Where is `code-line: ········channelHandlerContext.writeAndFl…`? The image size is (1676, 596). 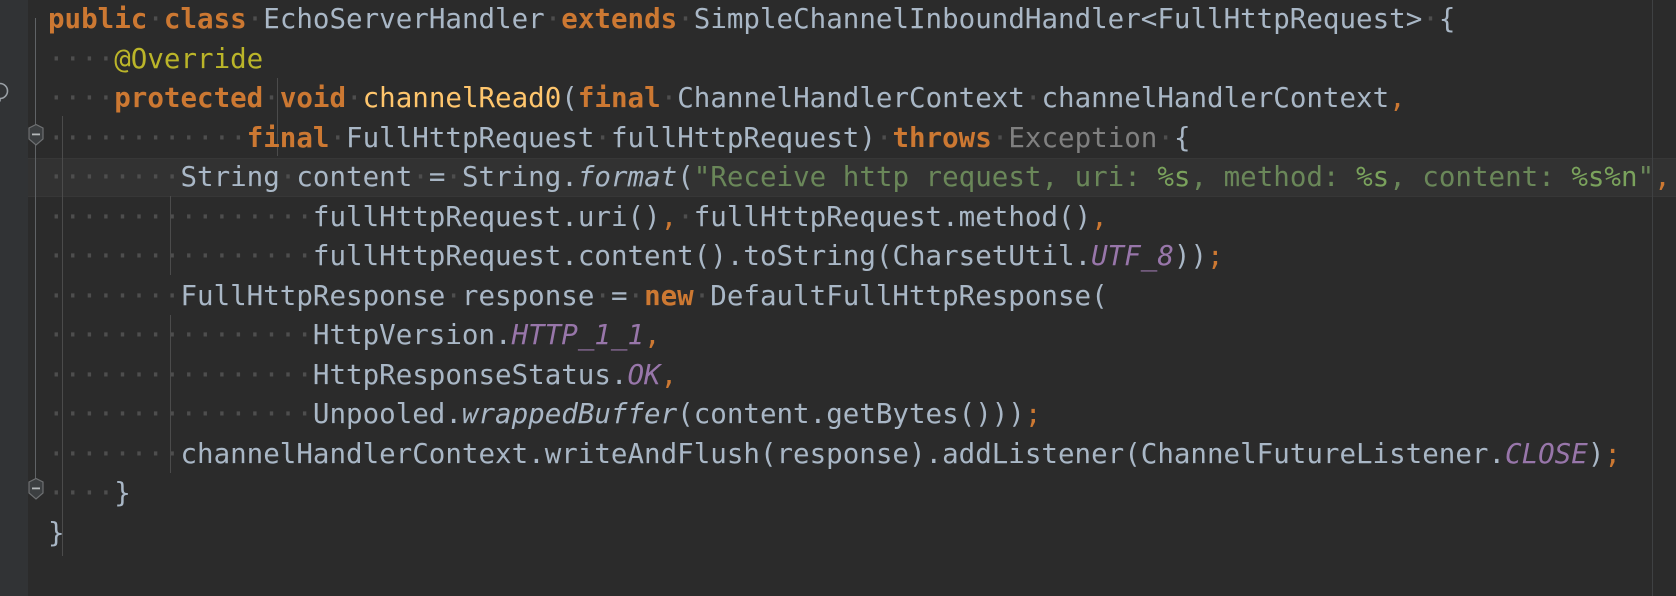 code-line: ········channelHandlerContext.writeAndFl… is located at coordinates (838, 455).